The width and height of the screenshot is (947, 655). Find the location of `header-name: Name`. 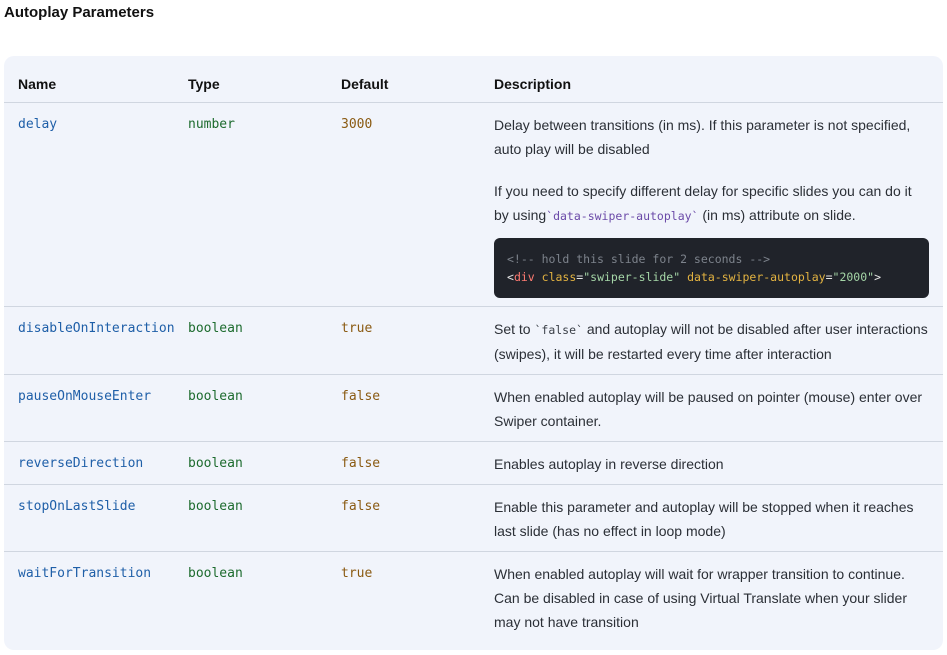

header-name: Name is located at coordinates (89, 79).